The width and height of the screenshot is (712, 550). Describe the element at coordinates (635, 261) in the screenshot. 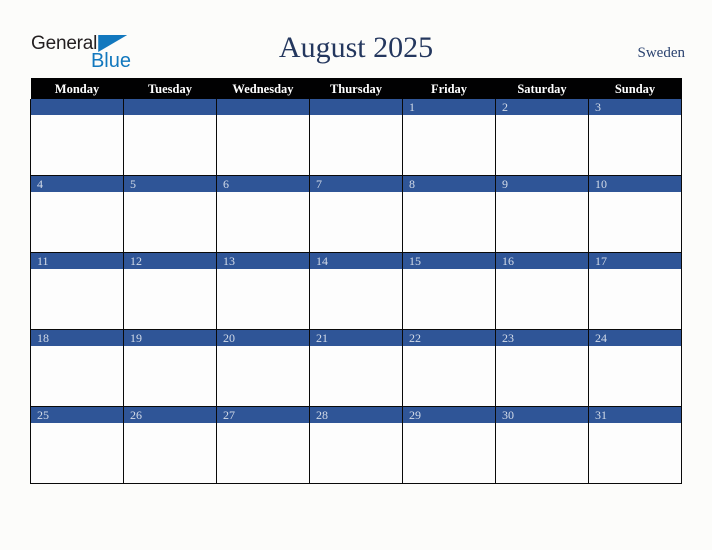

I see `day-number: 17` at that location.